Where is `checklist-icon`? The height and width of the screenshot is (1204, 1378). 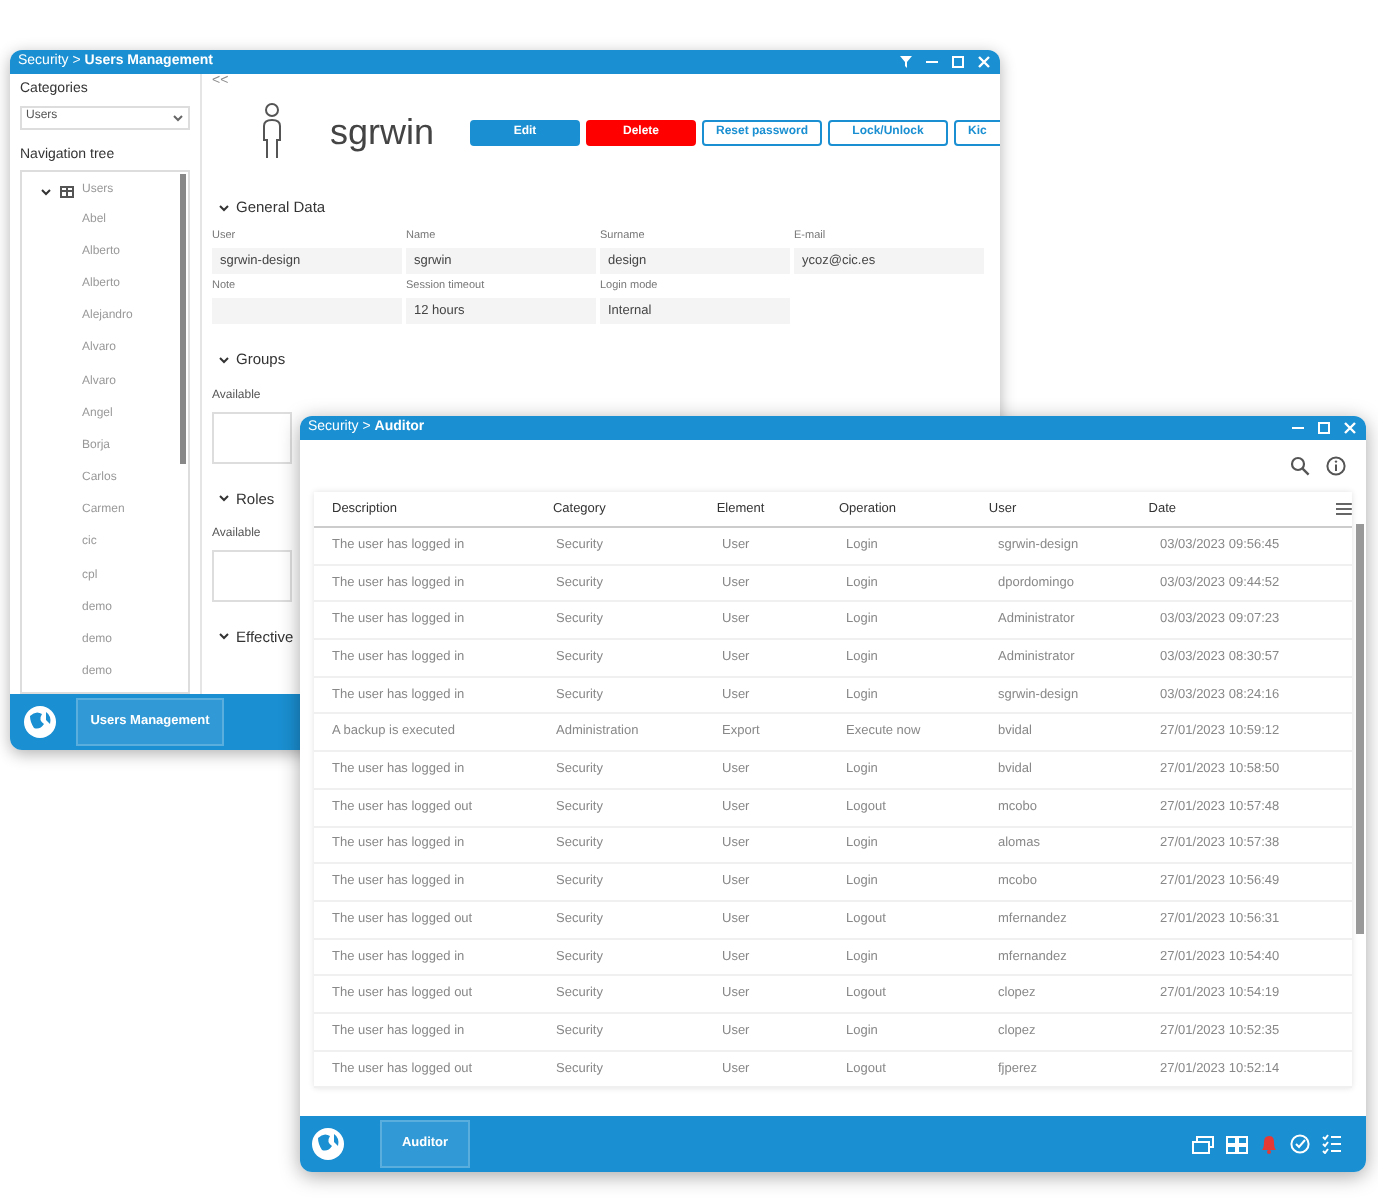
checklist-icon is located at coordinates (1332, 1144).